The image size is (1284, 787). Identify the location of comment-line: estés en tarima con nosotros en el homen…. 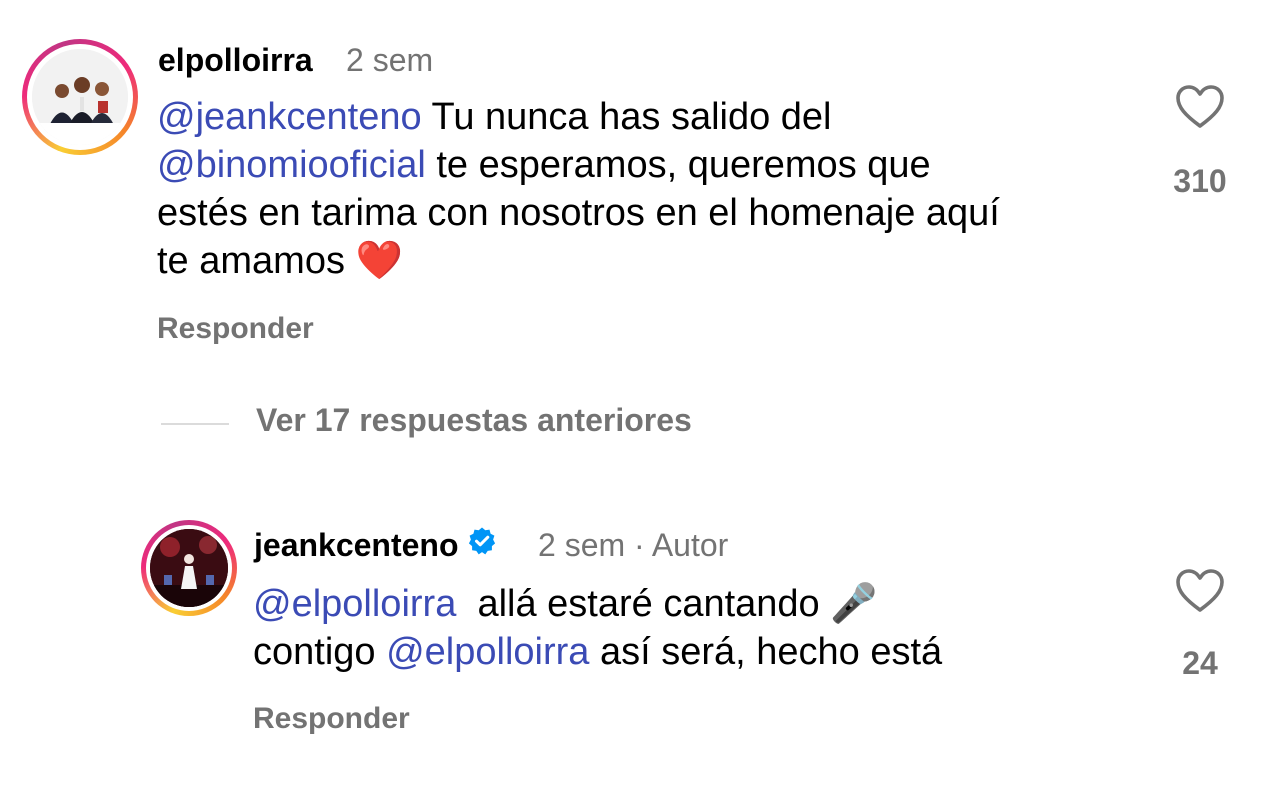
(578, 213).